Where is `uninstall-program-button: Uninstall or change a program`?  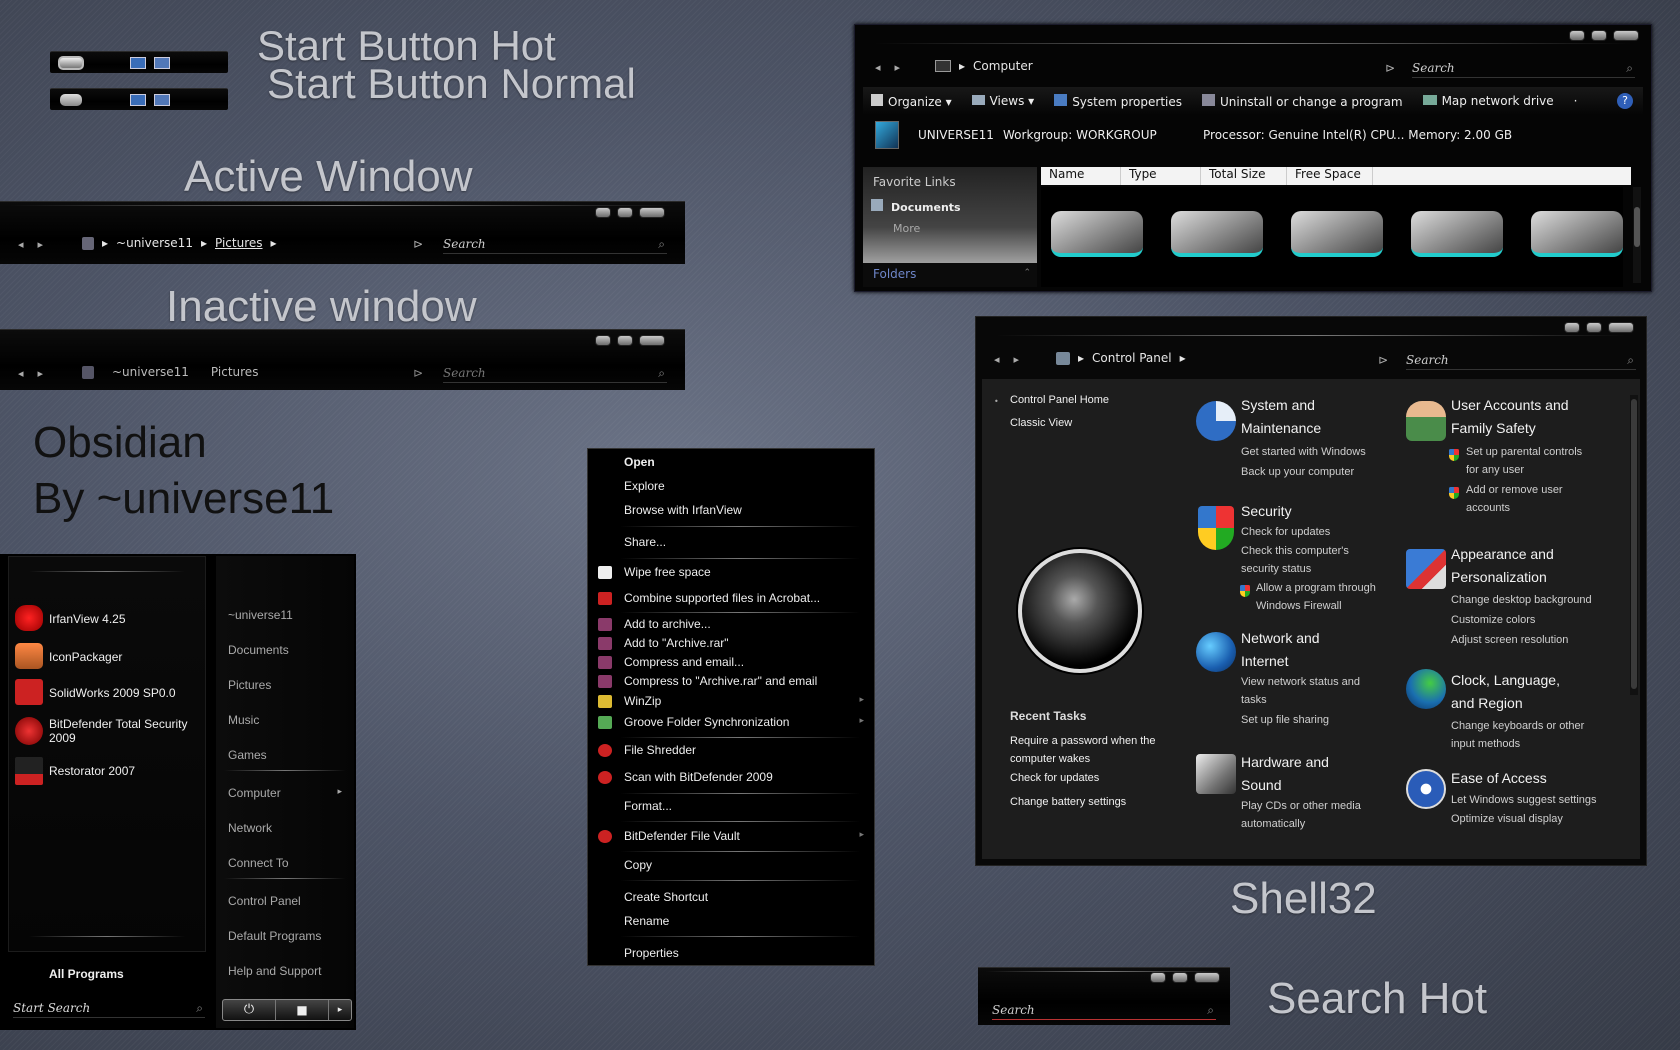 uninstall-program-button: Uninstall or change a program is located at coordinates (1302, 101).